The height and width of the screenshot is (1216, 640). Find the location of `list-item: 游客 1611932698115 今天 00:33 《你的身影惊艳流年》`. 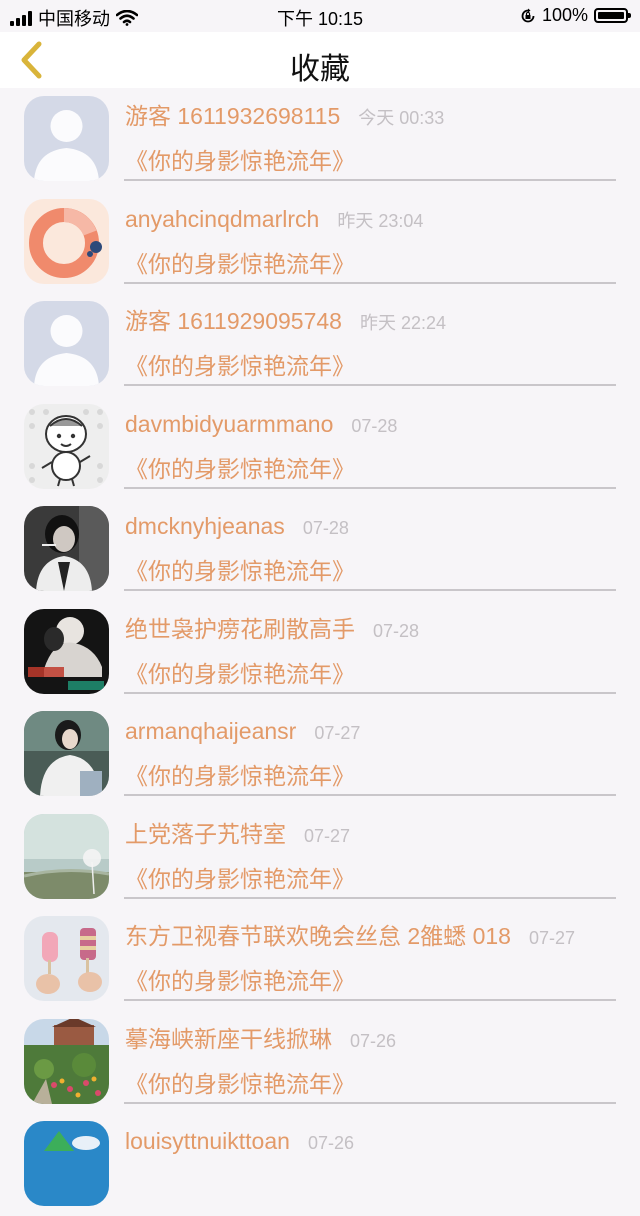

list-item: 游客 1611932698115 今天 00:33 《你的身影惊艳流年》 is located at coordinates (320, 139).